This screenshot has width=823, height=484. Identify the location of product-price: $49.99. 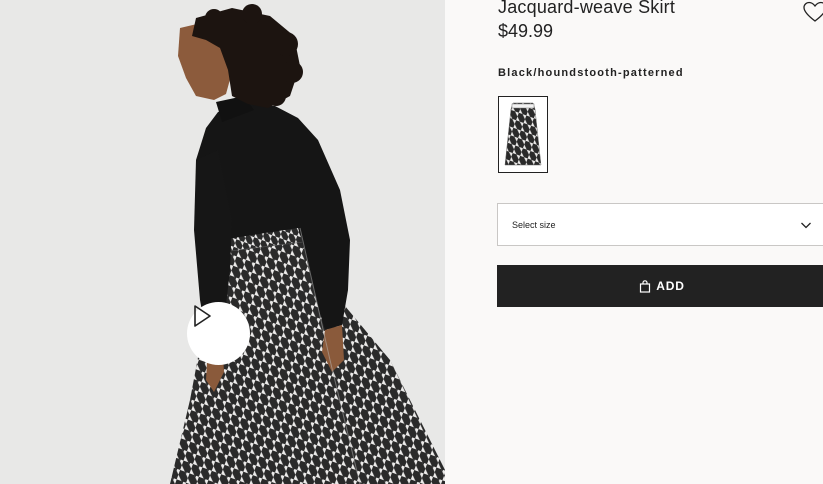
(526, 31).